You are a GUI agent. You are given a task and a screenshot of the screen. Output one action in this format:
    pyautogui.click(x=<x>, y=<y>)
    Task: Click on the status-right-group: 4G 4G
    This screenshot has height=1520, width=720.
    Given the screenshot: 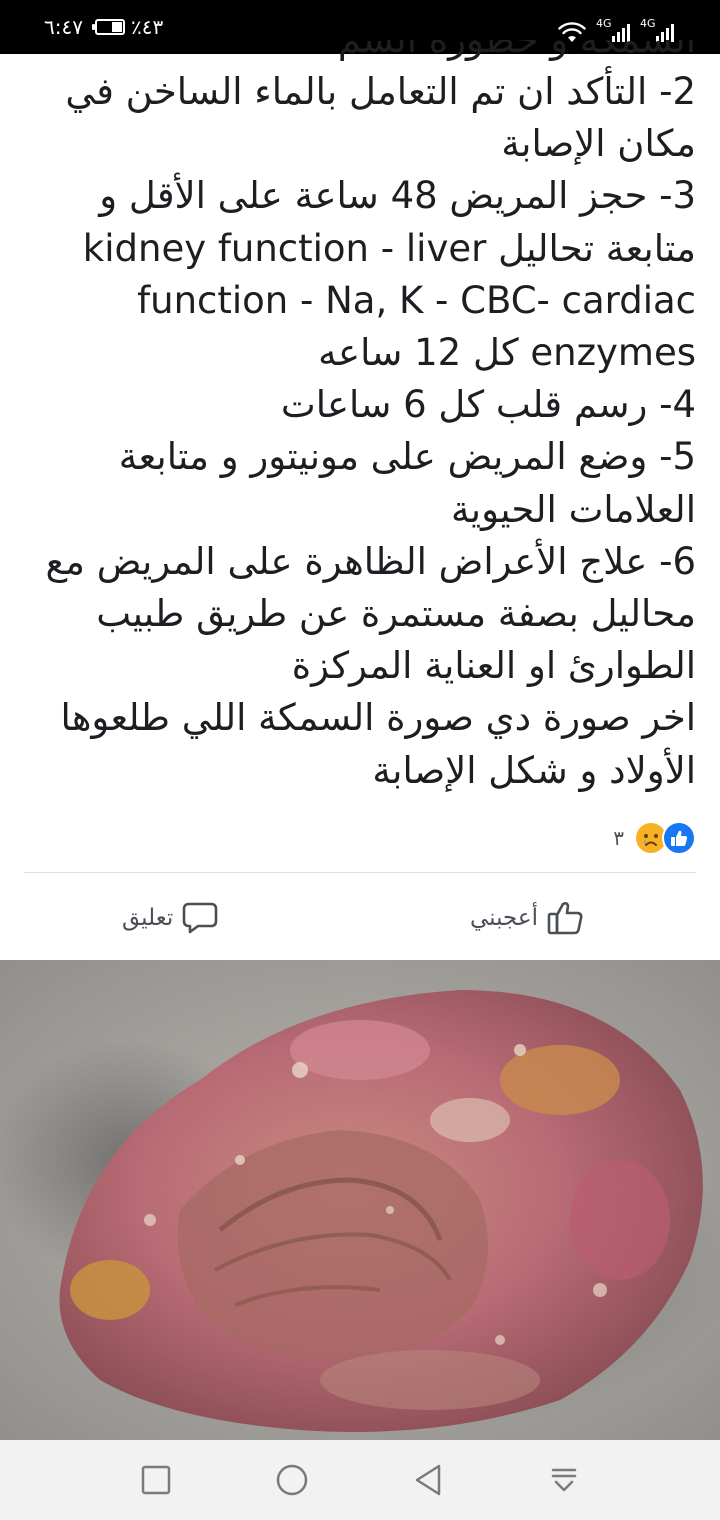 What is the action you would take?
    pyautogui.click(x=616, y=27)
    